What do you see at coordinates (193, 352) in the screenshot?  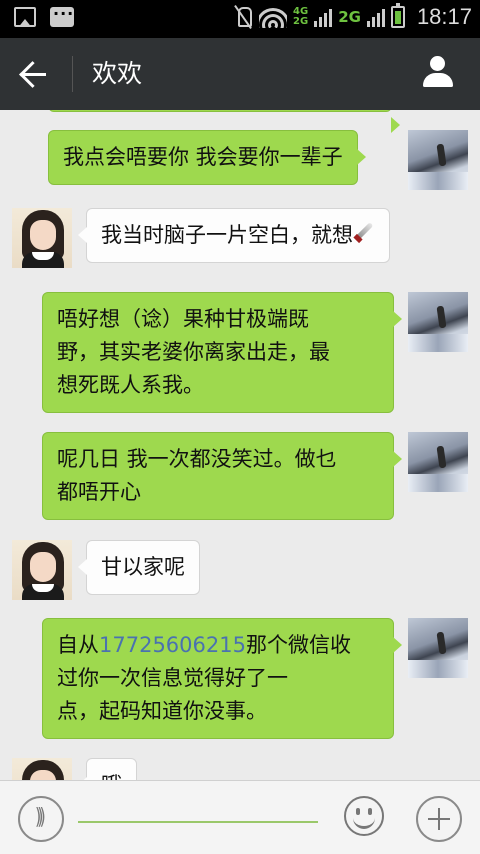 I see `message-line: 野，其实老婆你离家出走，最` at bounding box center [193, 352].